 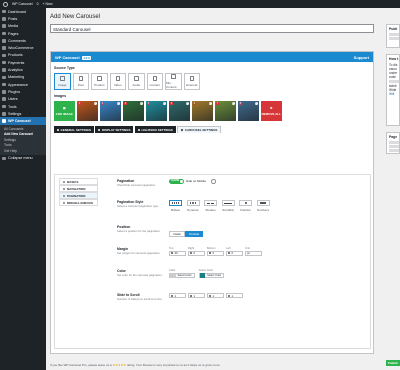 What do you see at coordinates (78, 188) in the screenshot?
I see `subnav-navigation: NAVIGATION` at bounding box center [78, 188].